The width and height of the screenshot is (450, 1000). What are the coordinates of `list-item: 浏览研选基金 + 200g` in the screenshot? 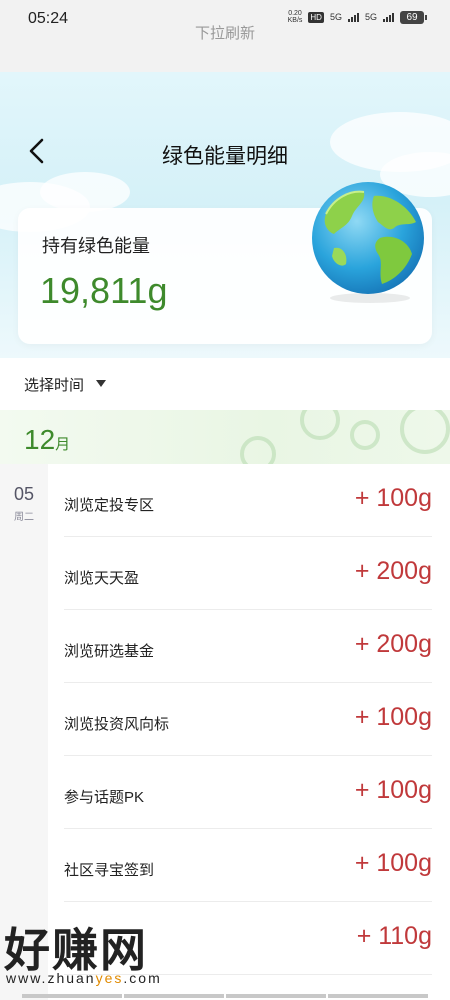 It's located at (248, 646).